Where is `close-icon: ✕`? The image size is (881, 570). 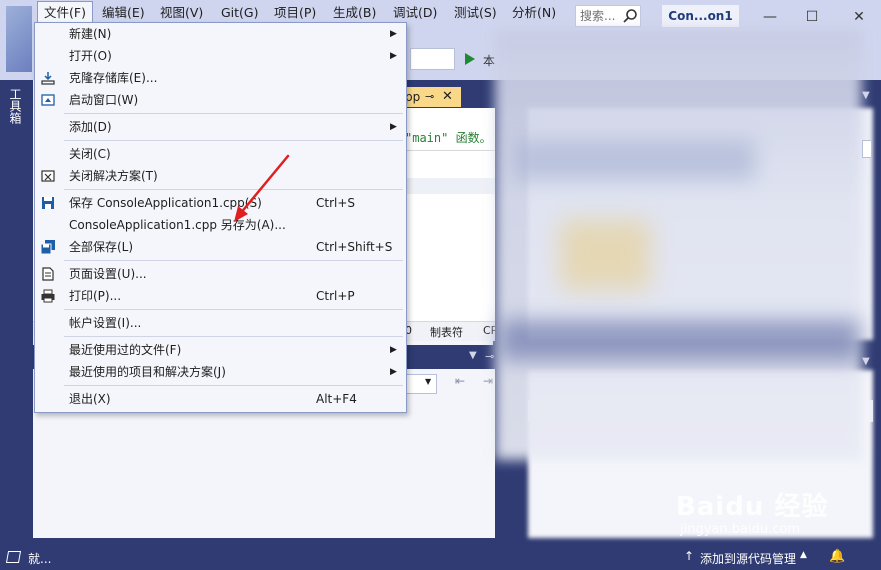 close-icon: ✕ is located at coordinates (859, 17).